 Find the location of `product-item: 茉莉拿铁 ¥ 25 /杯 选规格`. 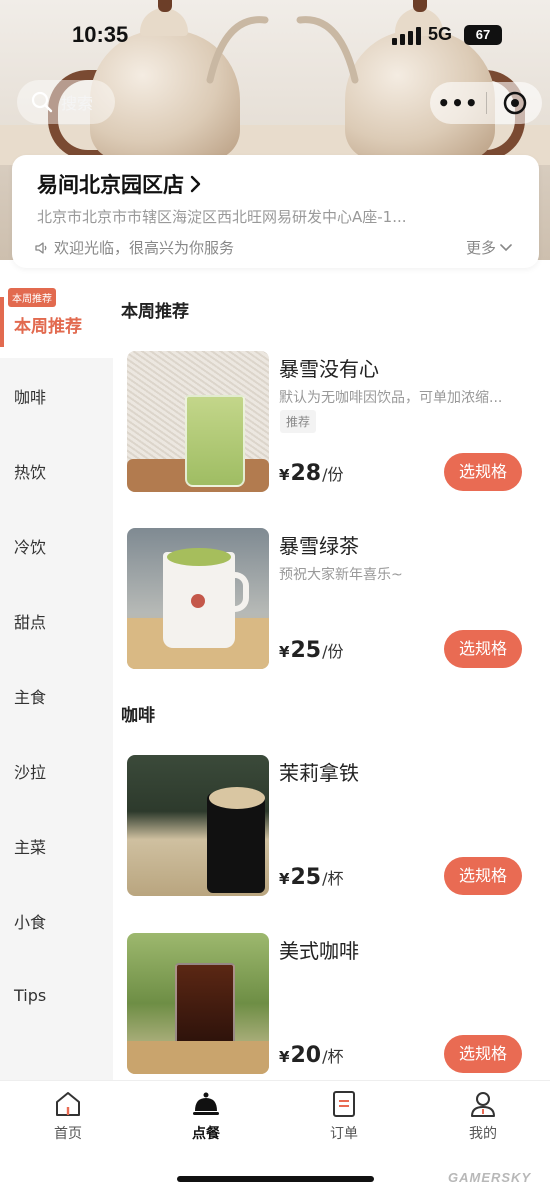

product-item: 茉莉拿铁 ¥ 25 /杯 选规格 is located at coordinates (331, 827).